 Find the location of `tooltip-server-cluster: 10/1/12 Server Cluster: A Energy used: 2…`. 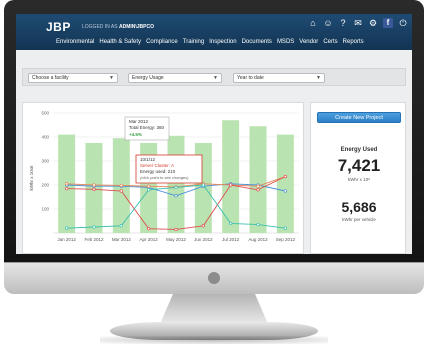

tooltip-server-cluster: 10/1/12 Server Cluster: A Energy used: 2… is located at coordinates (169, 169).